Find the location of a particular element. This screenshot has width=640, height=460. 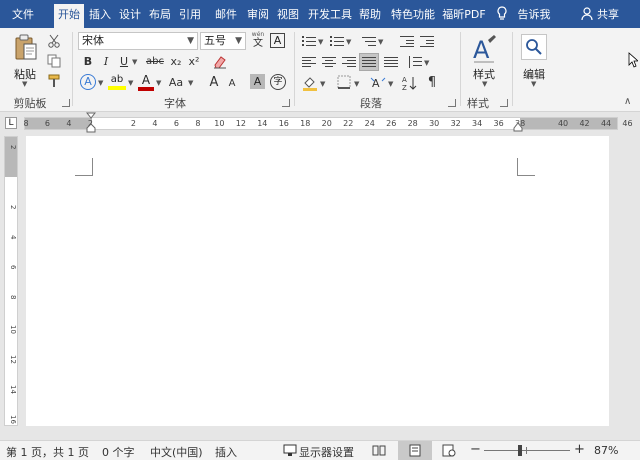

change-case-button: Aa is located at coordinates (176, 83).